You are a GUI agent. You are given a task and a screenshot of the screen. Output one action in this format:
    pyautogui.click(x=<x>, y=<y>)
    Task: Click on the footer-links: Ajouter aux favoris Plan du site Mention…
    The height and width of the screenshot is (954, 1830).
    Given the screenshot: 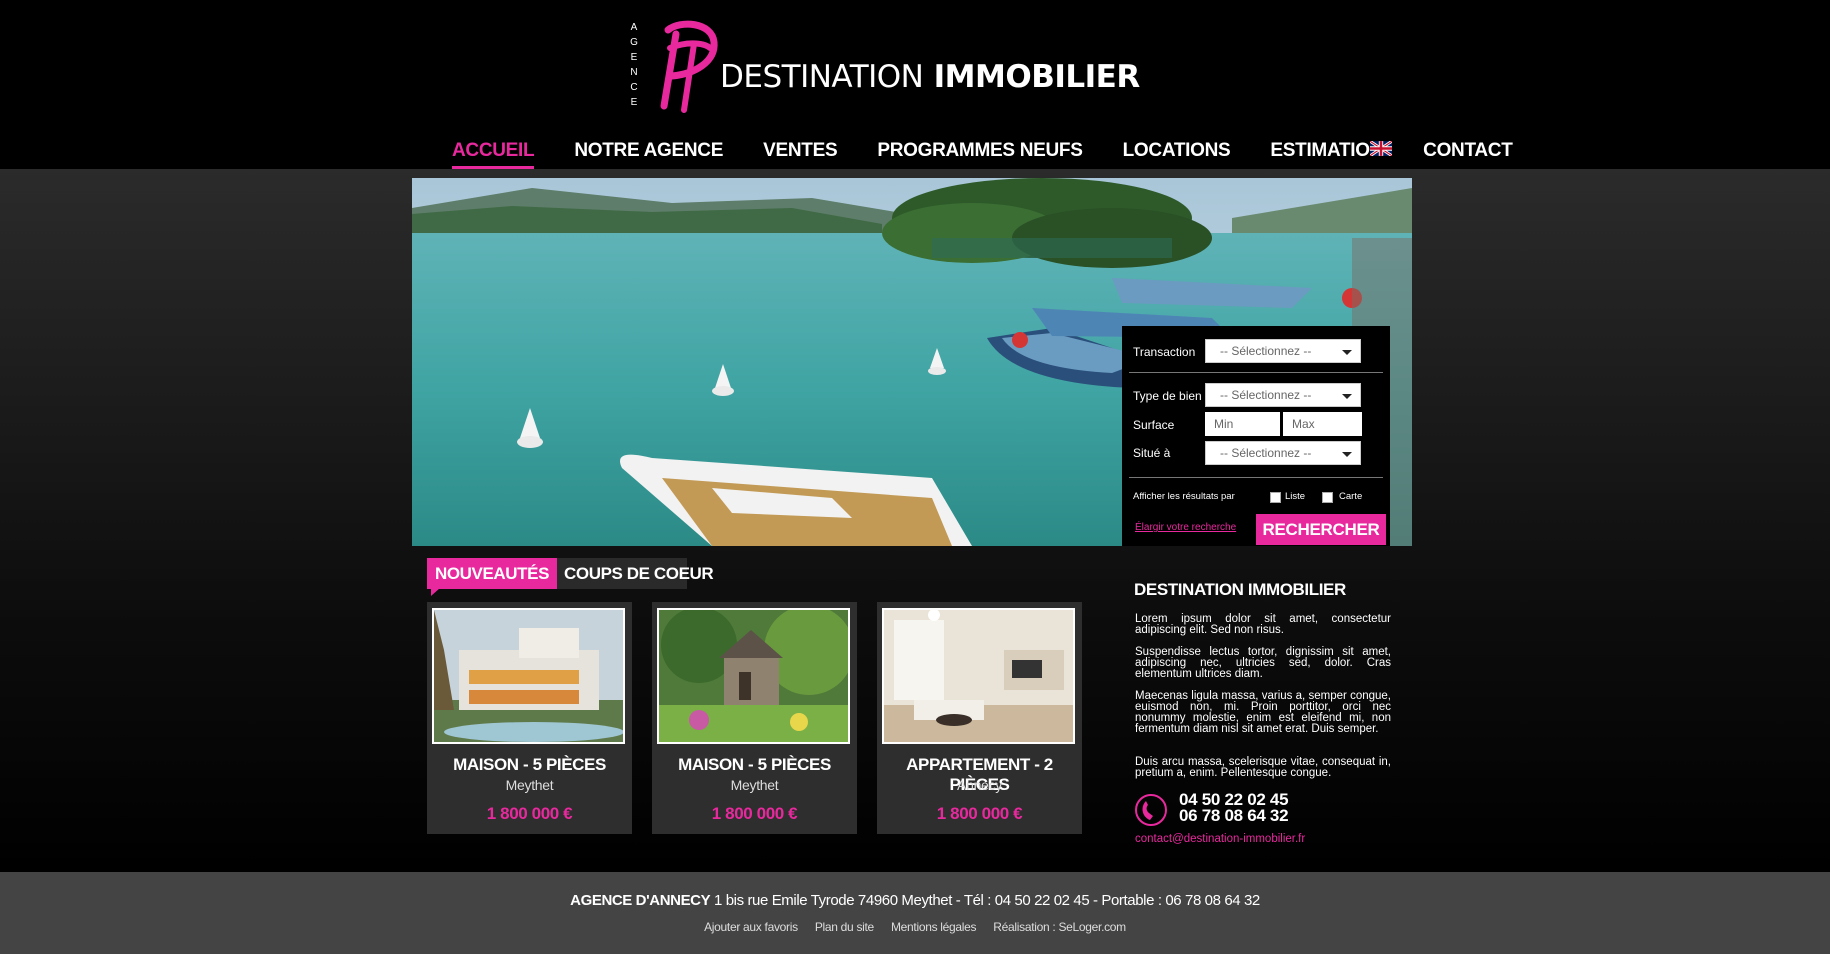 What is the action you would take?
    pyautogui.click(x=915, y=927)
    